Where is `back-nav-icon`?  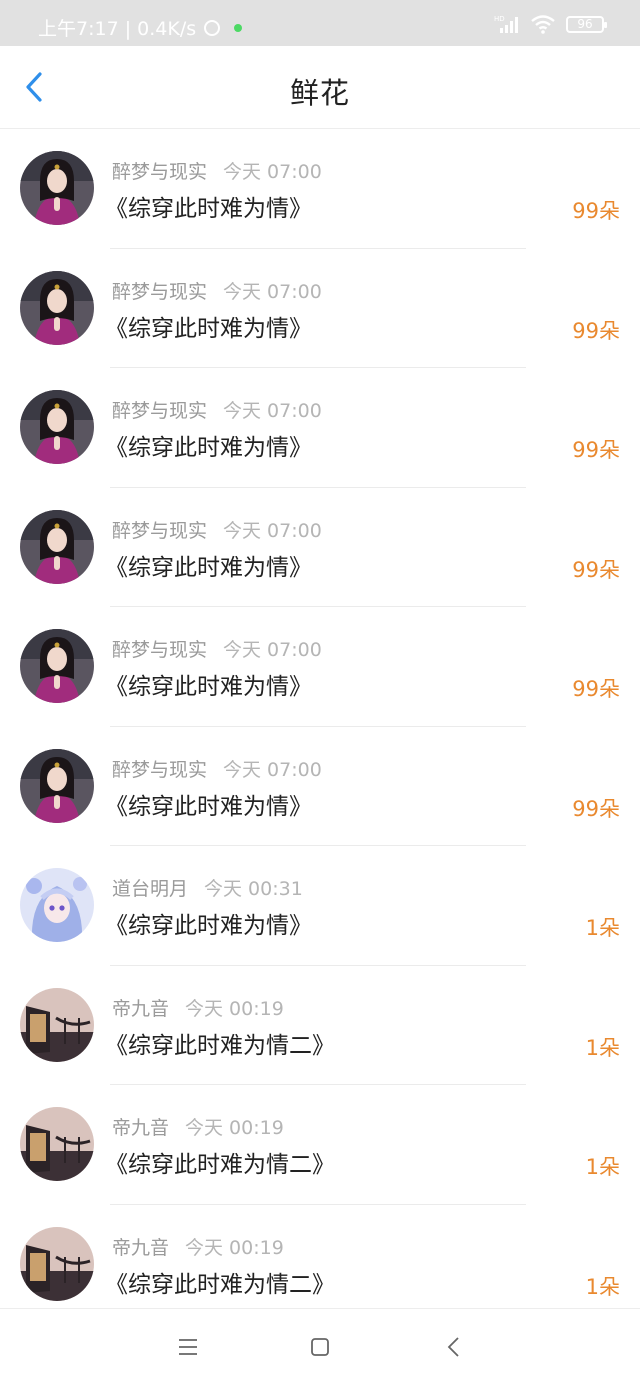
back-nav-icon is located at coordinates (454, 1347).